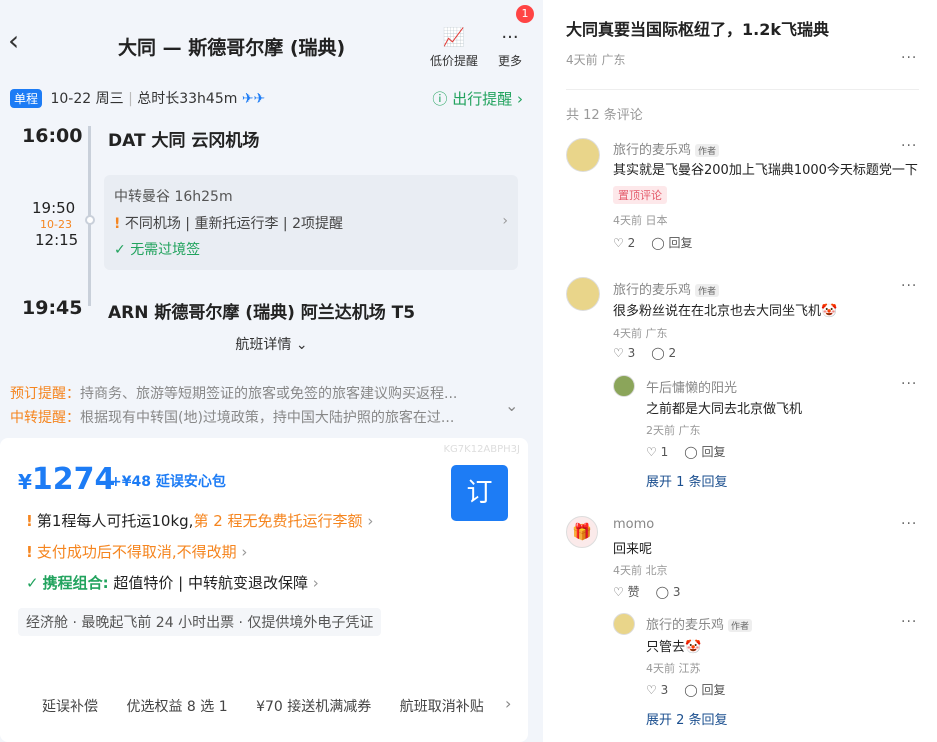 This screenshot has width=937, height=742. Describe the element at coordinates (184, 141) in the screenshot. I see `depart-airport: DAT 大同 云冈机场` at that location.